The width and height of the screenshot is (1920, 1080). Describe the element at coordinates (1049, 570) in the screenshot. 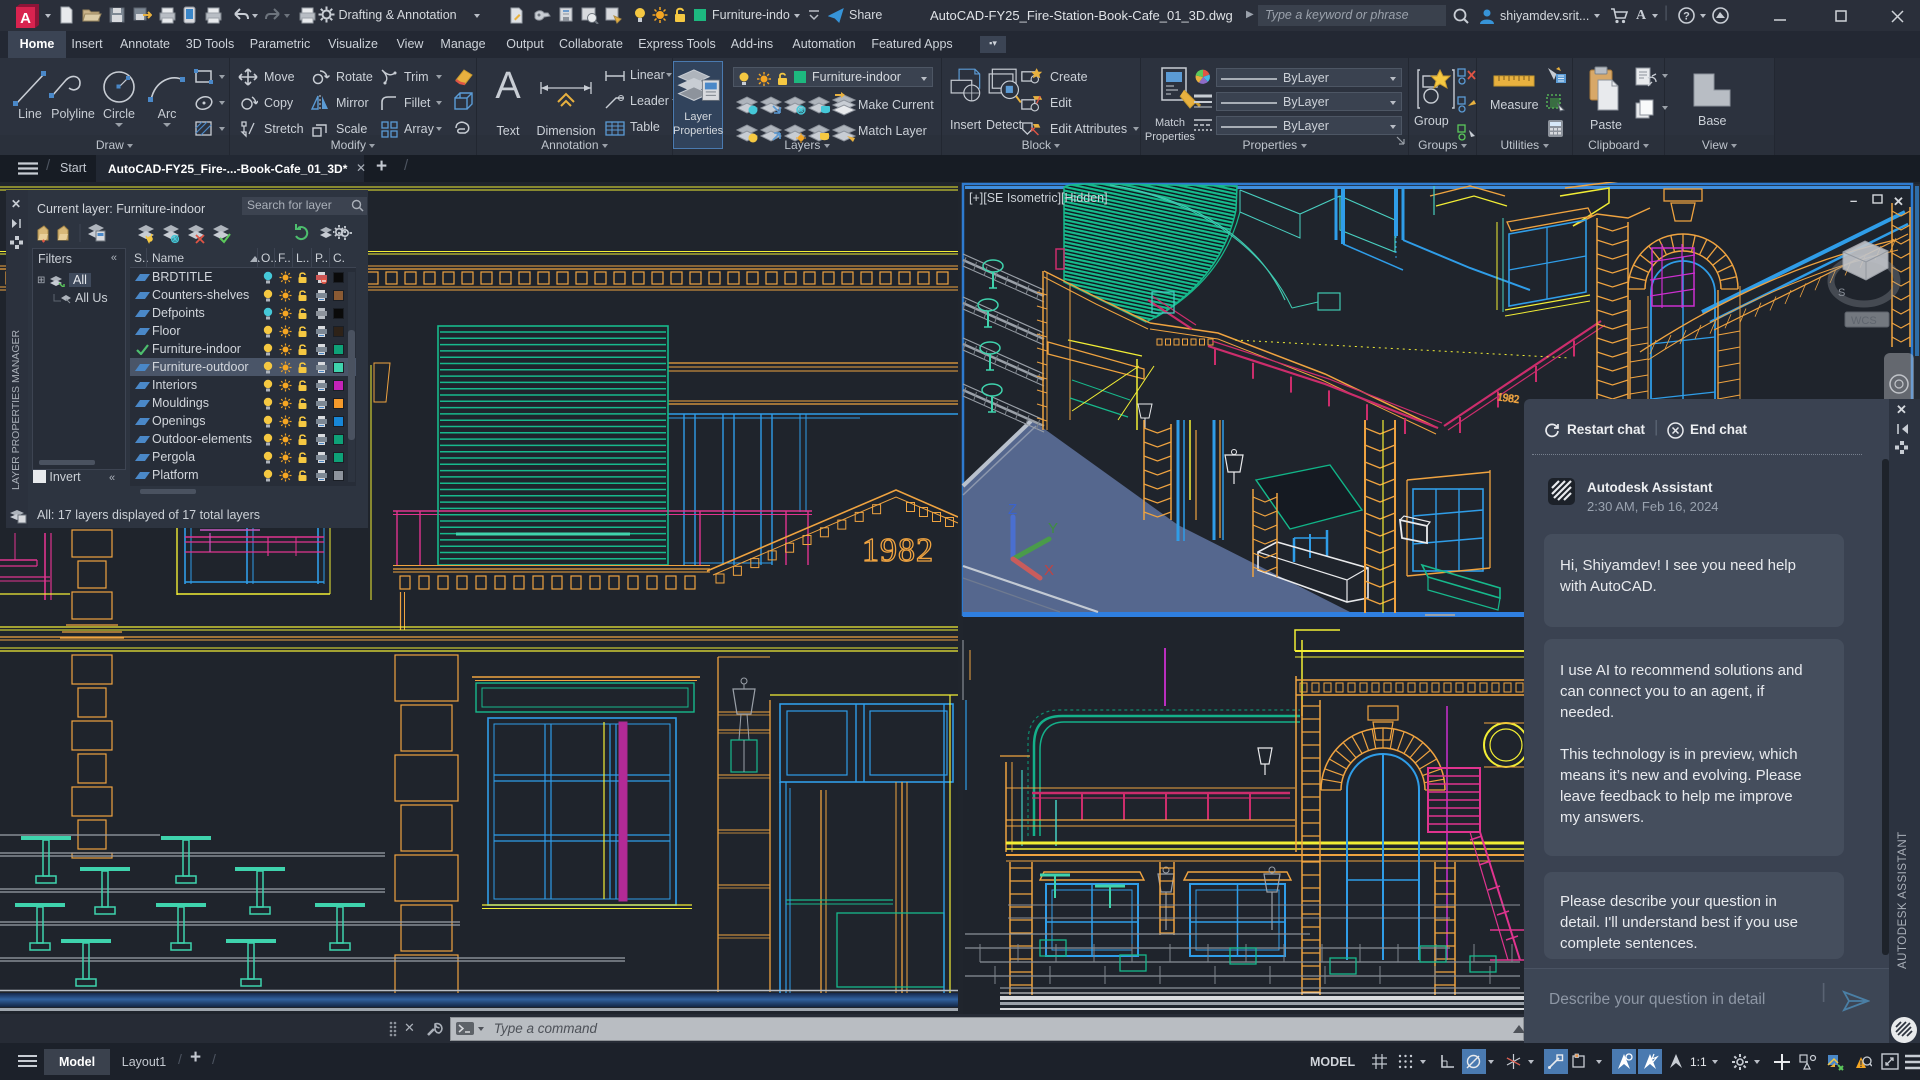

I see `svg-text: X` at that location.